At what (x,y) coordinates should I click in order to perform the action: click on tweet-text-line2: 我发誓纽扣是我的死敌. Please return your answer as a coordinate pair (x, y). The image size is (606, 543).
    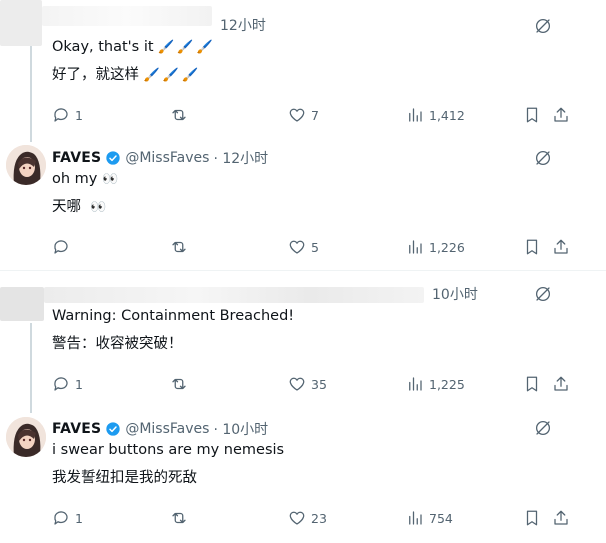
    Looking at the image, I should click on (124, 478).